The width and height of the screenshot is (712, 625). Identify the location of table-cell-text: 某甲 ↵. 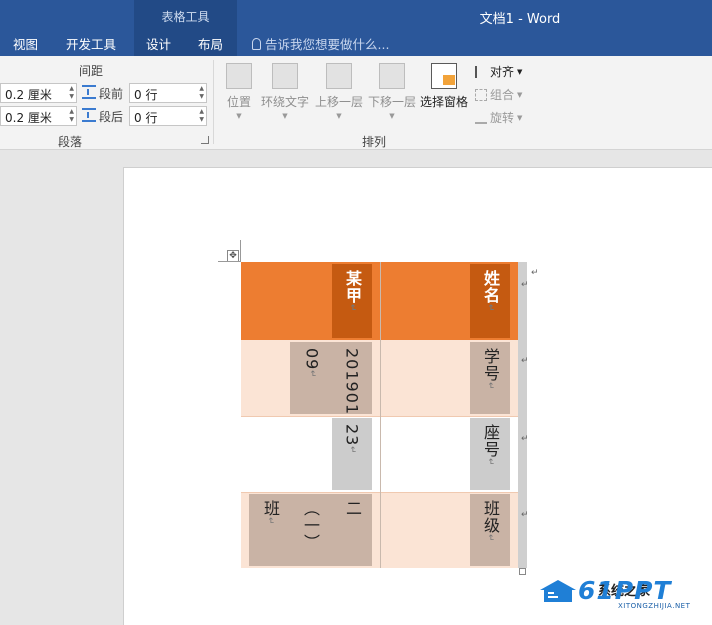
(352, 301).